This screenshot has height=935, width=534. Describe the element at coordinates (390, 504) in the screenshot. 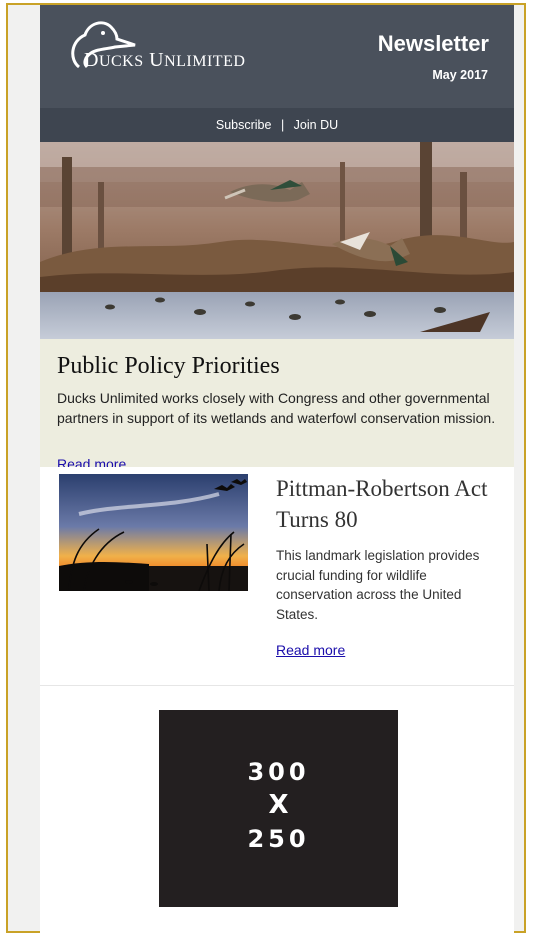

I see `article-title: Pittman-Robertson Act Turns 80` at that location.